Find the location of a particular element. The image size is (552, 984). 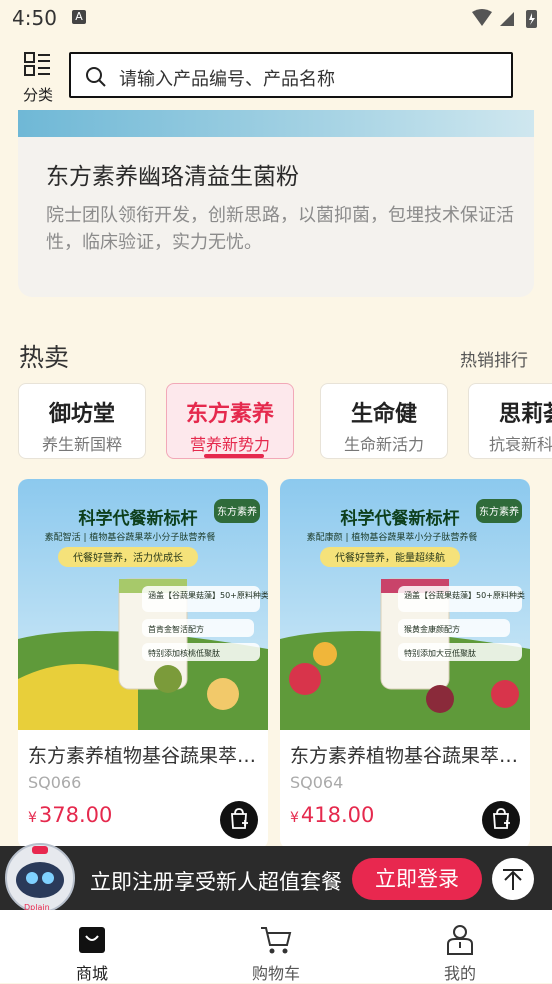

image-bullet: 特别添加大豆低聚肽 is located at coordinates (440, 653).